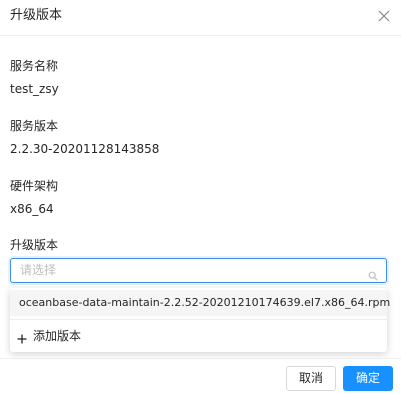 This screenshot has width=401, height=394. What do you see at coordinates (34, 126) in the screenshot?
I see `service-version-label: 服务版本` at bounding box center [34, 126].